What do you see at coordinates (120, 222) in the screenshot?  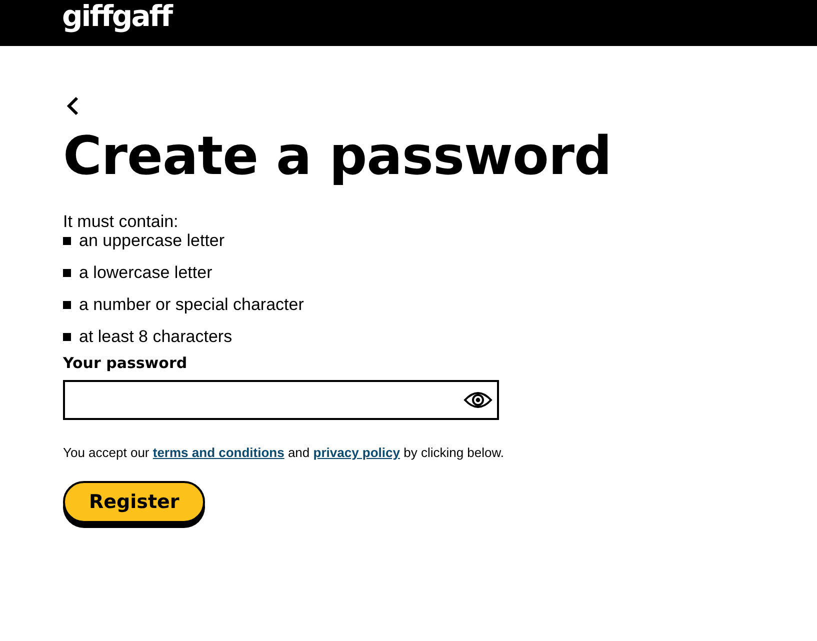 I see `requirements-intro: It must contain:` at bounding box center [120, 222].